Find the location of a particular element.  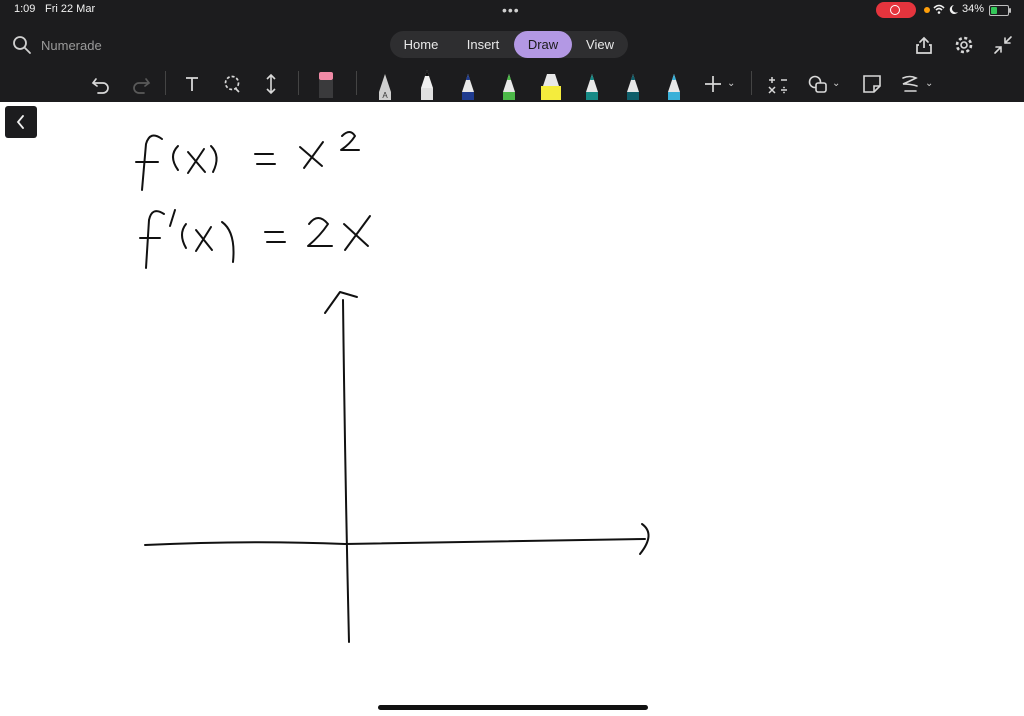

tab-insert: Insert is located at coordinates (483, 44).